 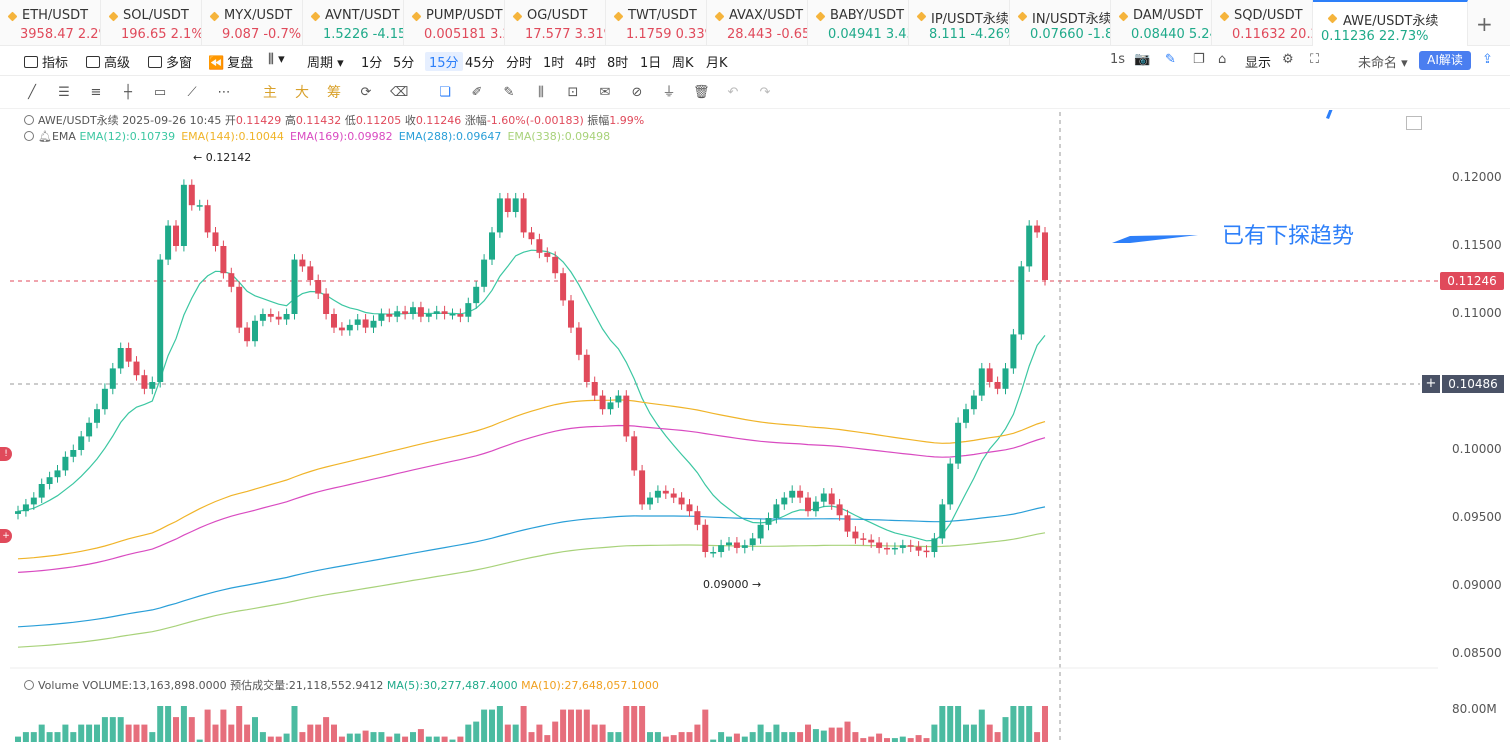 What do you see at coordinates (270, 93) in the screenshot?
I see `main-force-button: 主` at bounding box center [270, 93].